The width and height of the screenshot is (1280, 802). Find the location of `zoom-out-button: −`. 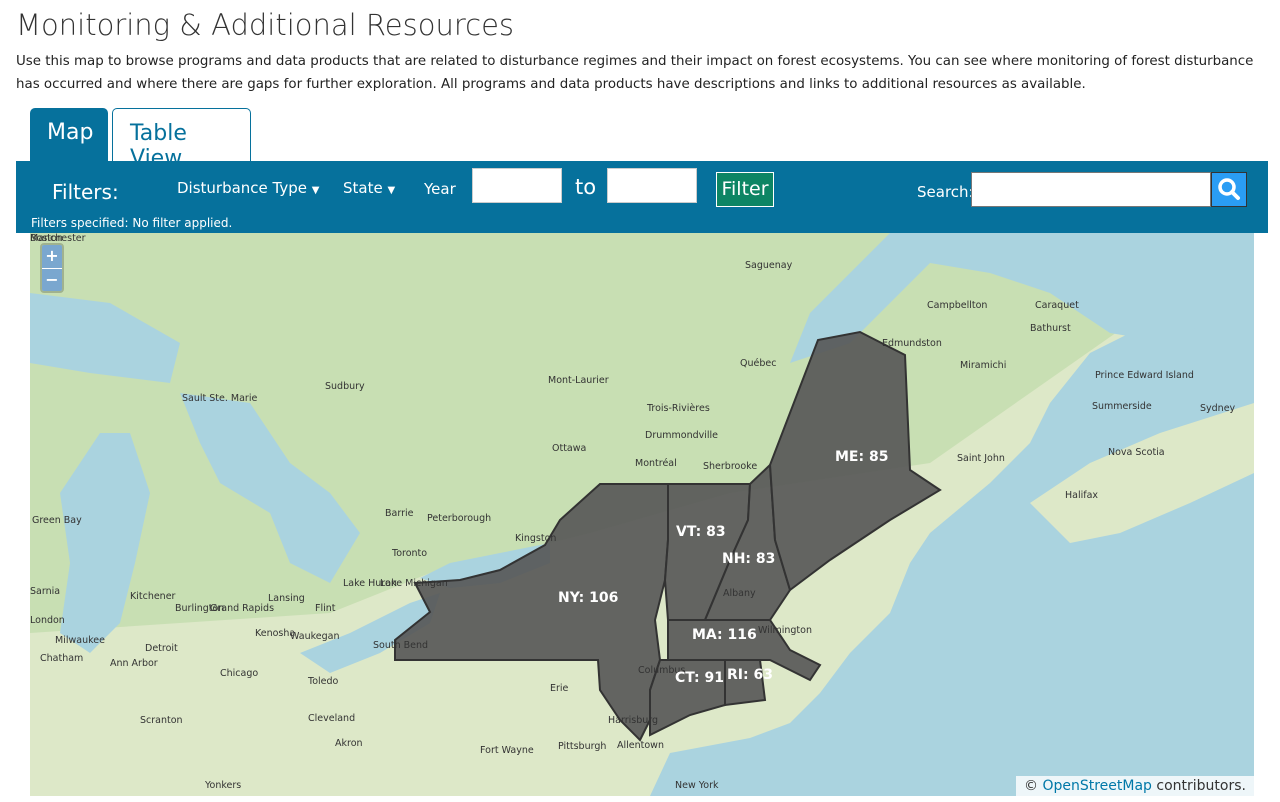

zoom-out-button: − is located at coordinates (52, 279).